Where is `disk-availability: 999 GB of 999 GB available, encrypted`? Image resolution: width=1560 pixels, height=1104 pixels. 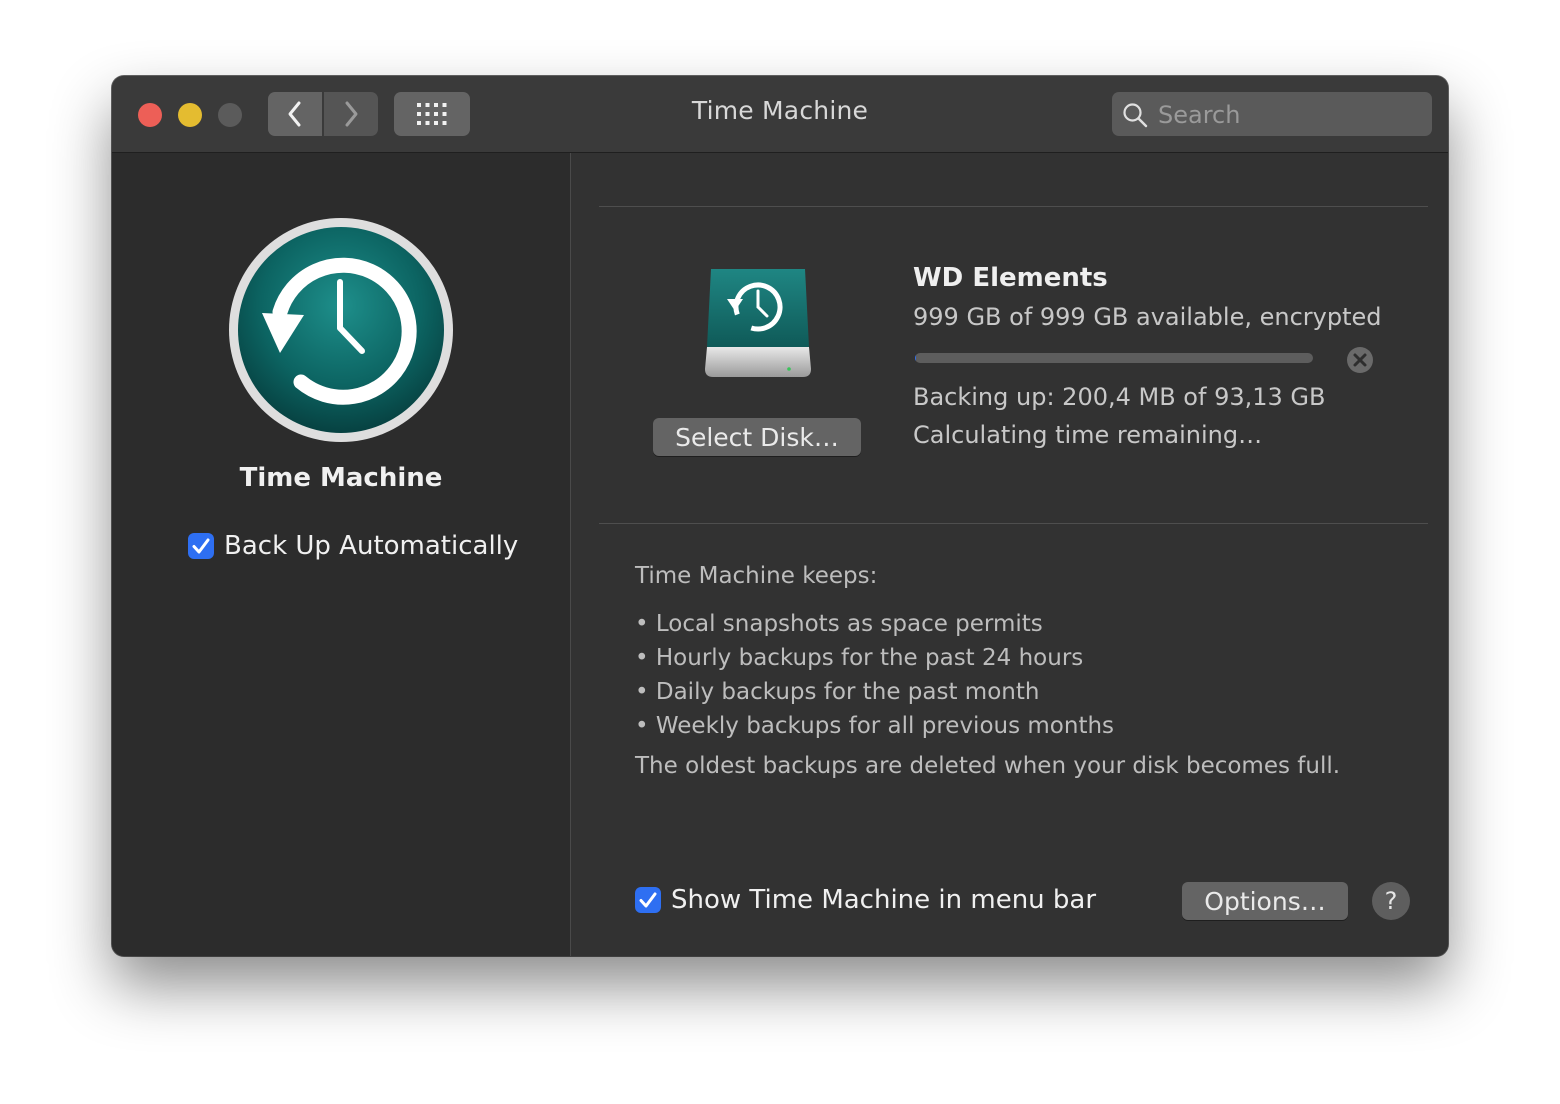
disk-availability: 999 GB of 999 GB available, encrypted is located at coordinates (1147, 317).